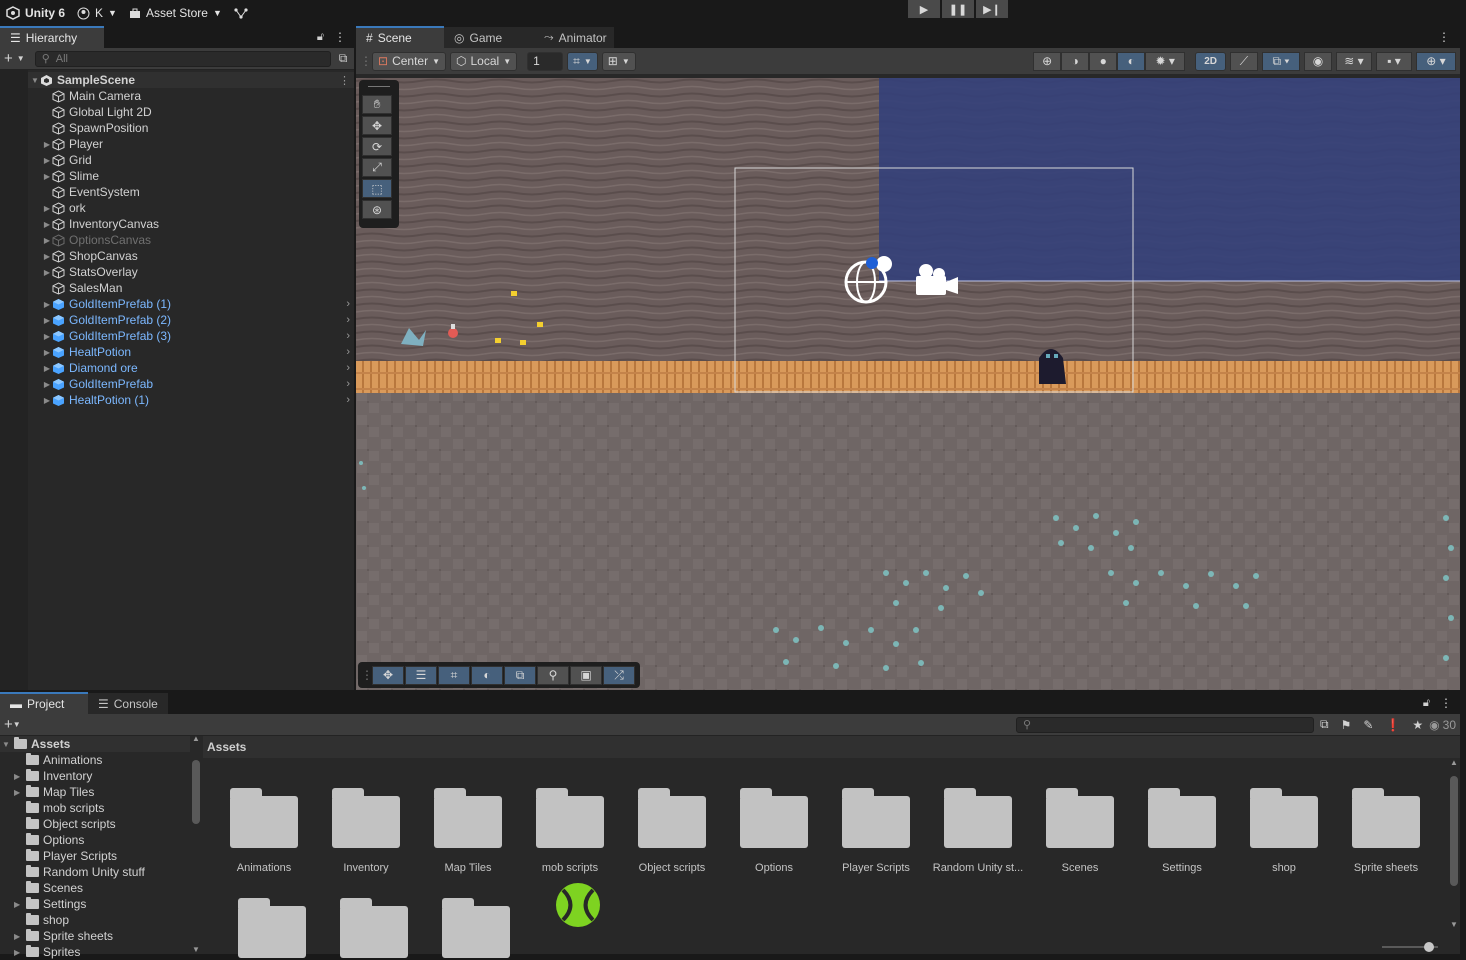 Image resolution: width=1466 pixels, height=960 pixels. I want to click on hierarchy-item: ▶ ork, so click(191, 208).